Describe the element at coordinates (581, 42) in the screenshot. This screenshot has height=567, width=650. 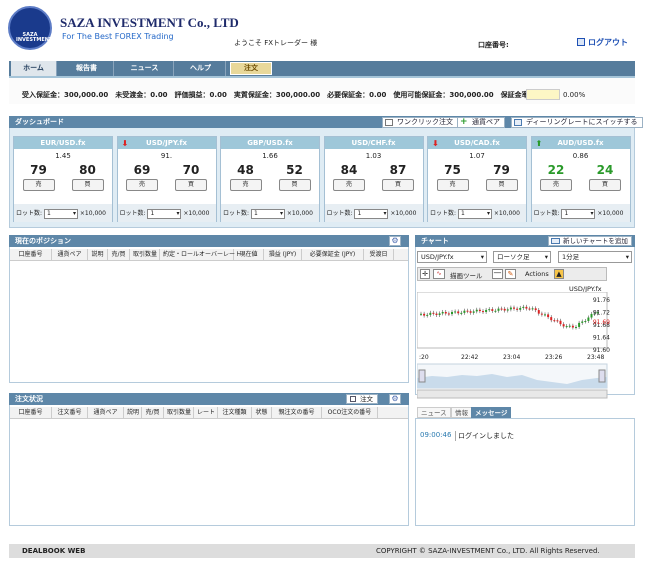
I see `logout-icon` at that location.